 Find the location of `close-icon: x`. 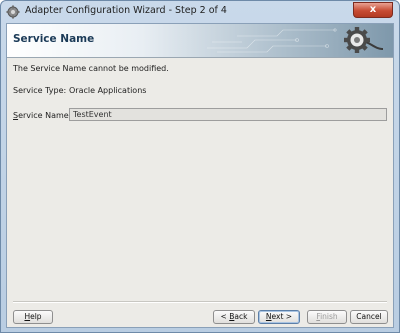

close-icon: x is located at coordinates (373, 9).